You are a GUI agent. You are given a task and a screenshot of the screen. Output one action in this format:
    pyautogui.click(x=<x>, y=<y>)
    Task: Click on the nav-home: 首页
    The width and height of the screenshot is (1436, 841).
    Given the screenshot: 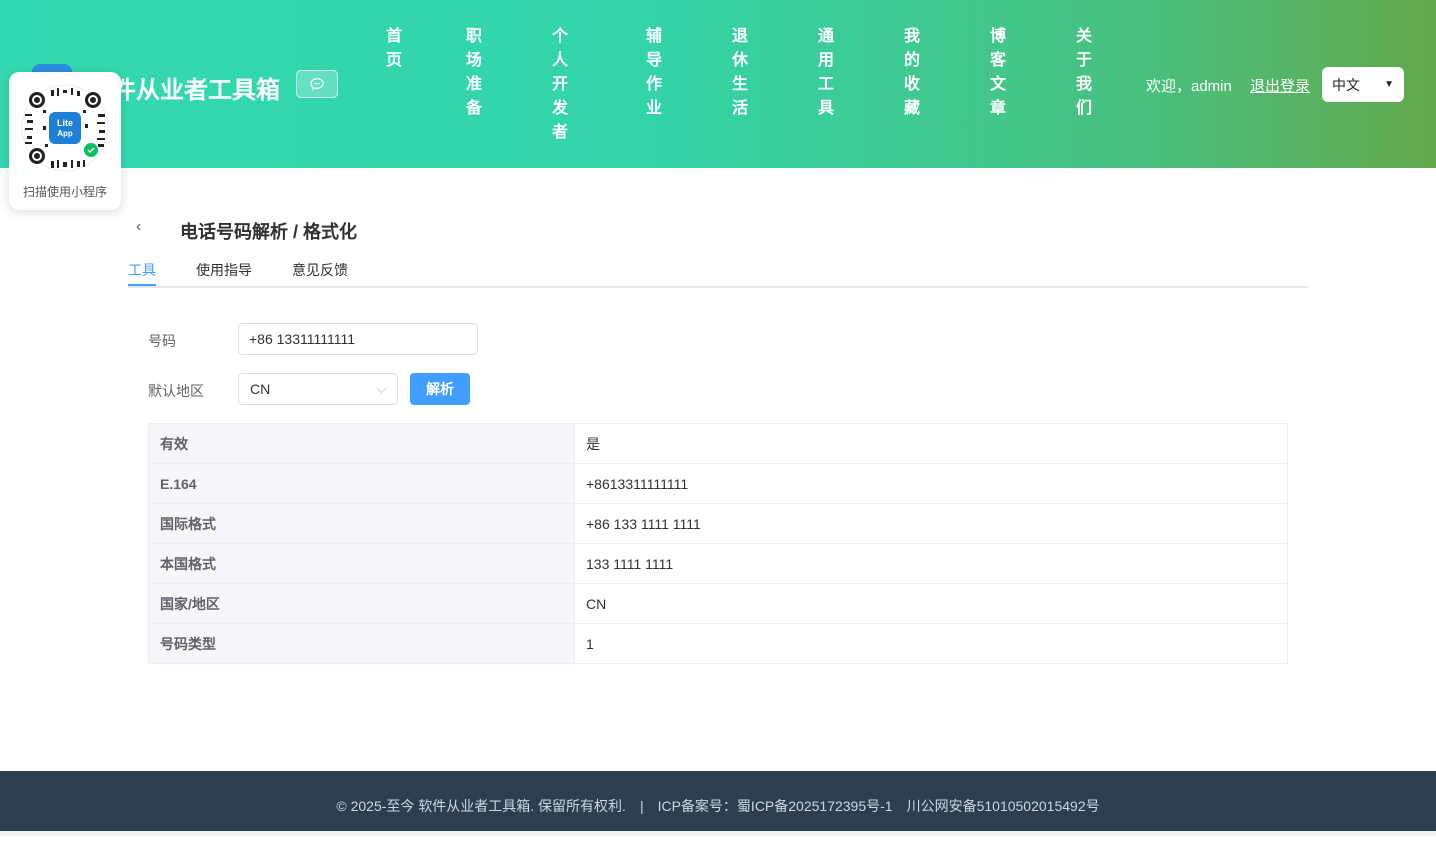 What is the action you would take?
    pyautogui.click(x=394, y=49)
    